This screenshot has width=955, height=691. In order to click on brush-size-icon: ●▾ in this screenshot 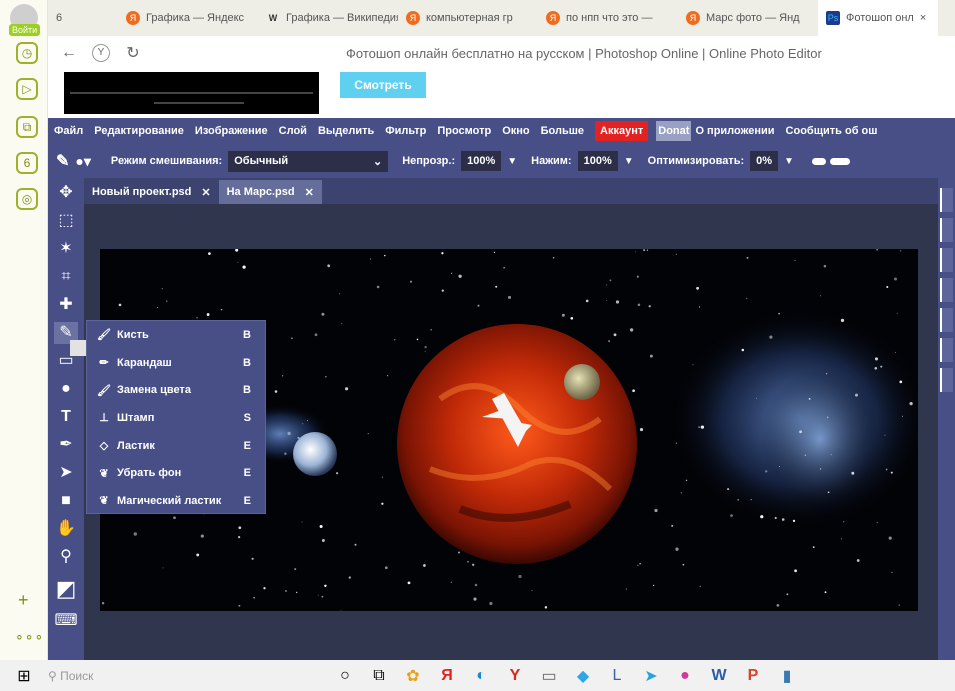, I will do `click(82, 161)`.